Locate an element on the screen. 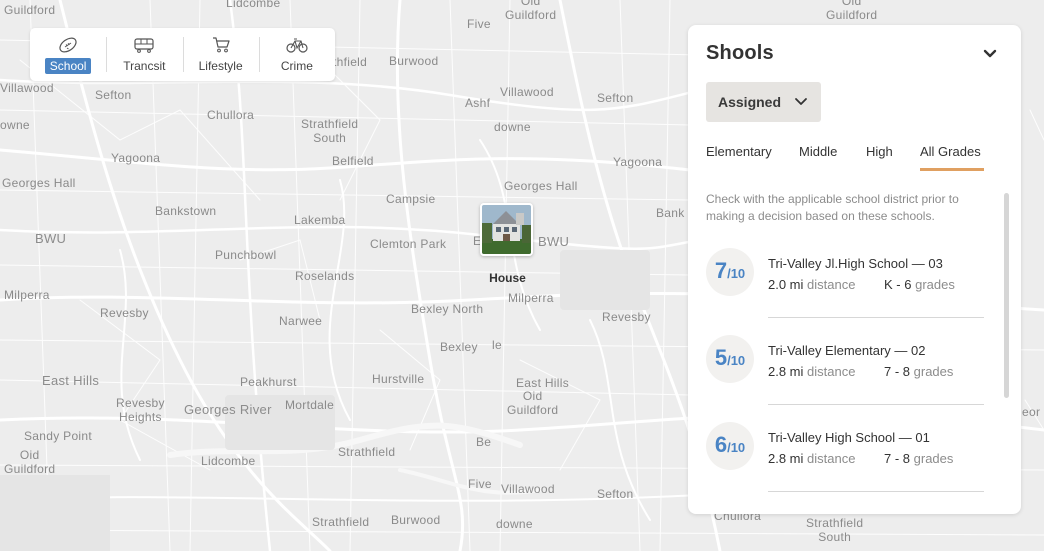  map-label: Strathfield is located at coordinates (367, 452).